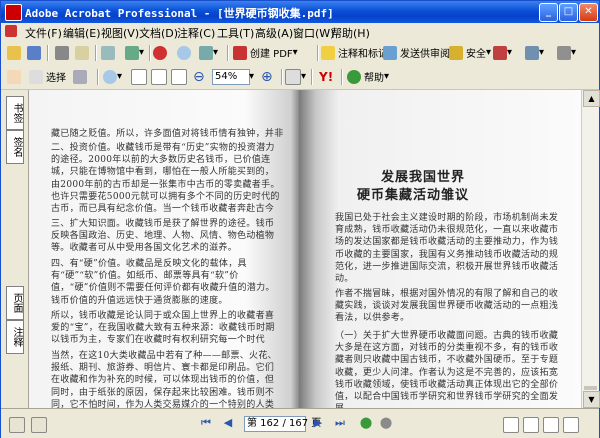 Image resolution: width=600 pixels, height=438 pixels. What do you see at coordinates (326, 76) in the screenshot?
I see `yahoo-button: Y!` at bounding box center [326, 76].